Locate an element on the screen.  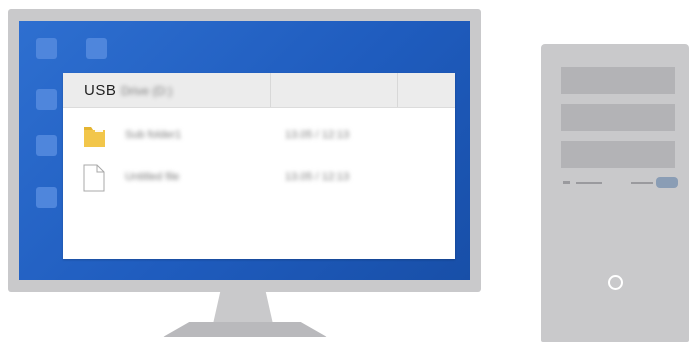
power-button-icon is located at coordinates (615, 282).